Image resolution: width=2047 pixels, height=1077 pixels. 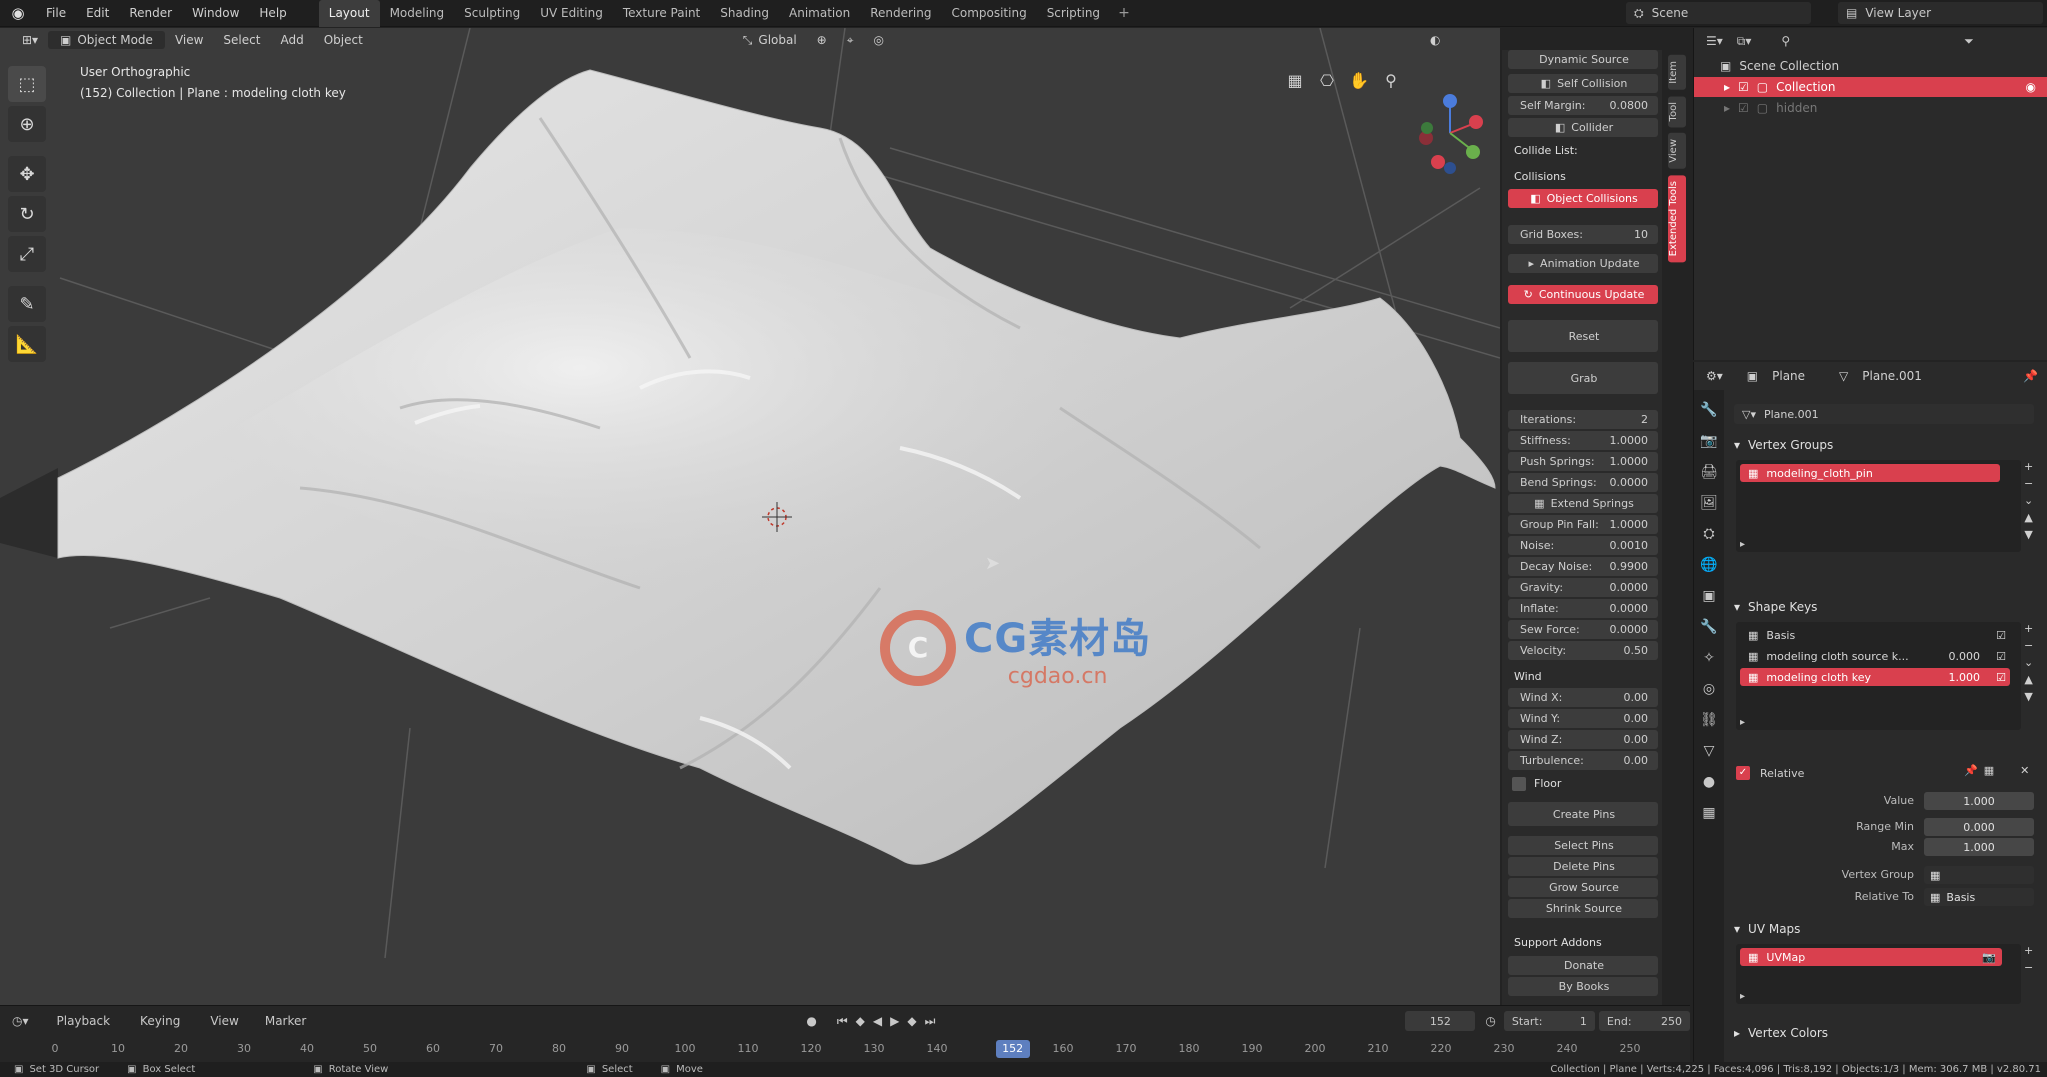 What do you see at coordinates (150, 13) in the screenshot?
I see `menu-render: Render` at bounding box center [150, 13].